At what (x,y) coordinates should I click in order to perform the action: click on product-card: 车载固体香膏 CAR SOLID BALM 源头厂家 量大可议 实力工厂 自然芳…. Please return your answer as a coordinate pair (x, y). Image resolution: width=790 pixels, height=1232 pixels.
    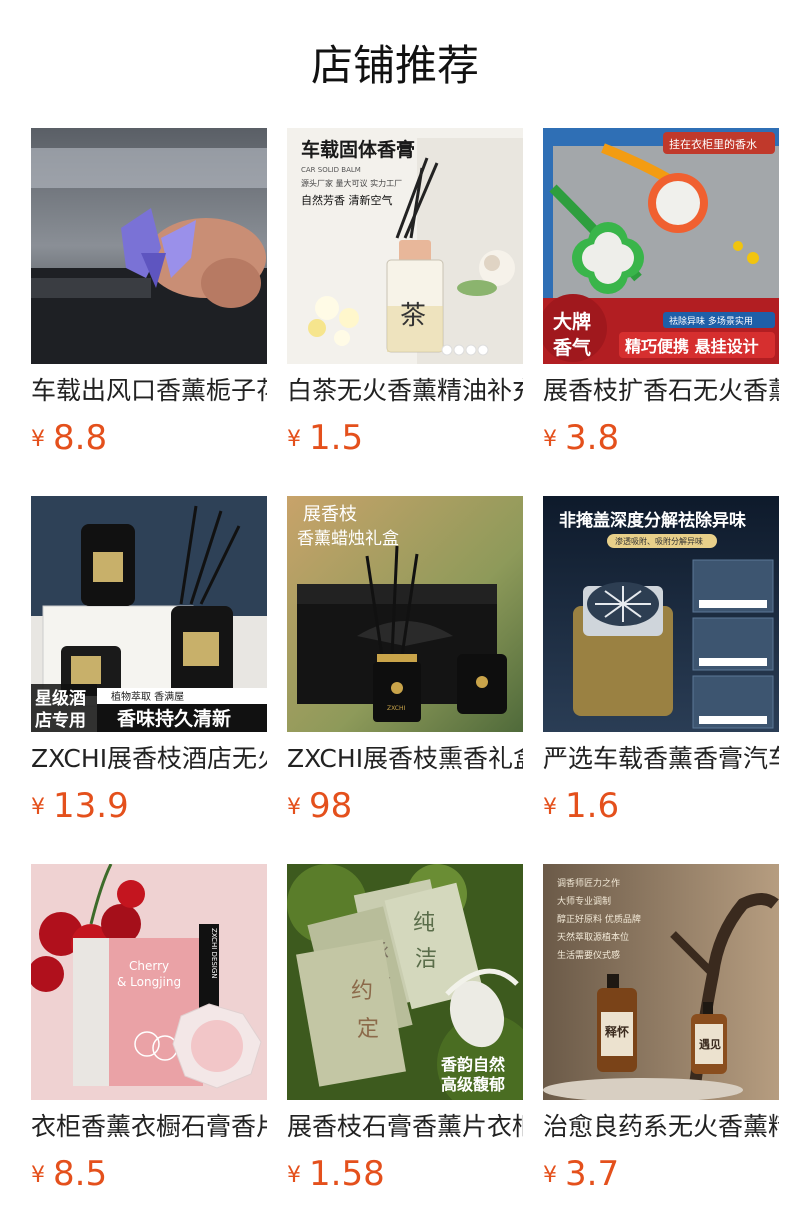
    Looking at the image, I should click on (405, 293).